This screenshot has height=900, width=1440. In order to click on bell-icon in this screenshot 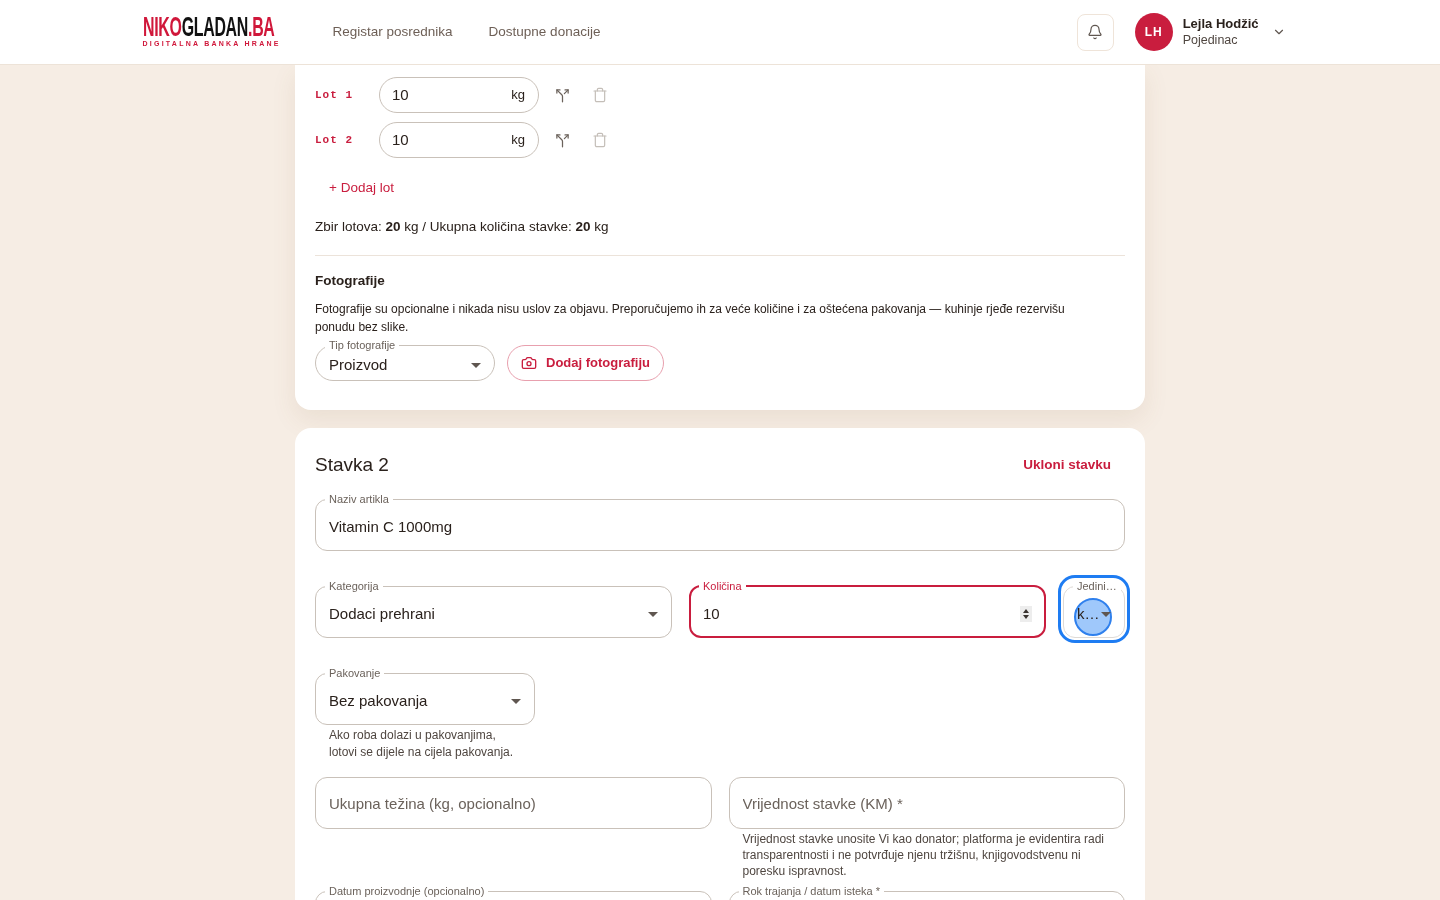, I will do `click(1095, 32)`.